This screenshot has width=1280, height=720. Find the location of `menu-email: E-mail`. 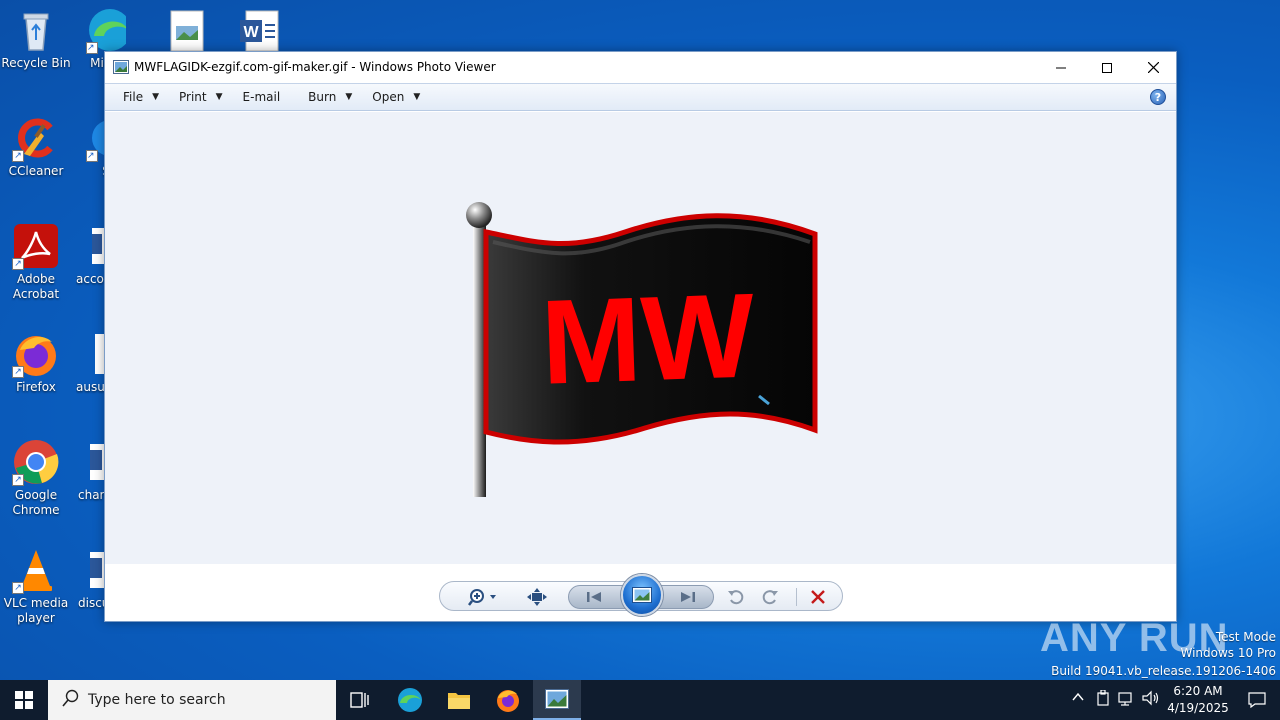

menu-email: E-mail is located at coordinates (266, 97).